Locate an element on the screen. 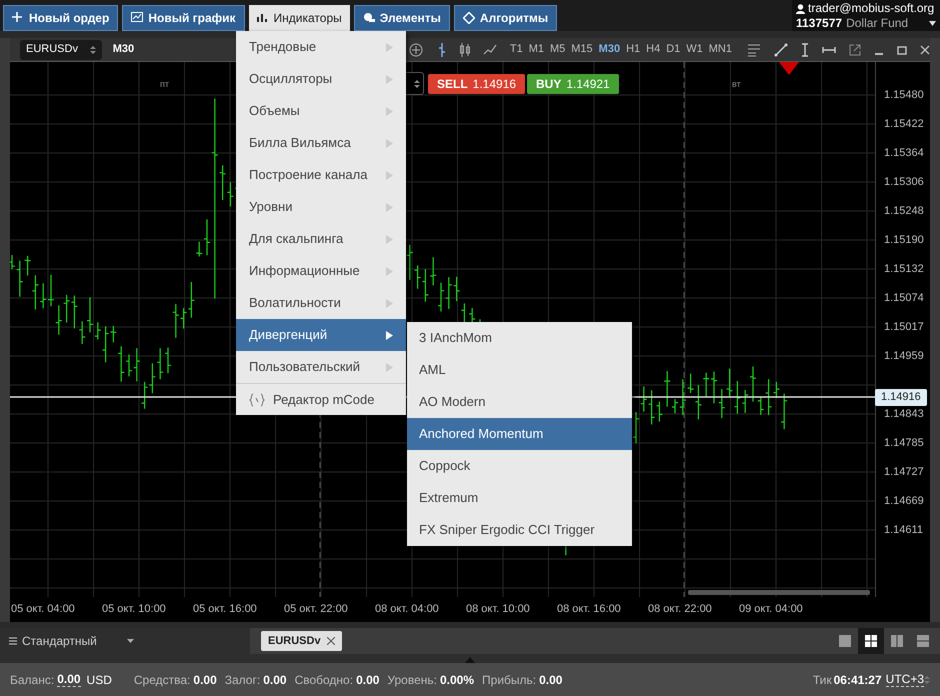 This screenshot has height=696, width=940. diamond-icon is located at coordinates (468, 18).